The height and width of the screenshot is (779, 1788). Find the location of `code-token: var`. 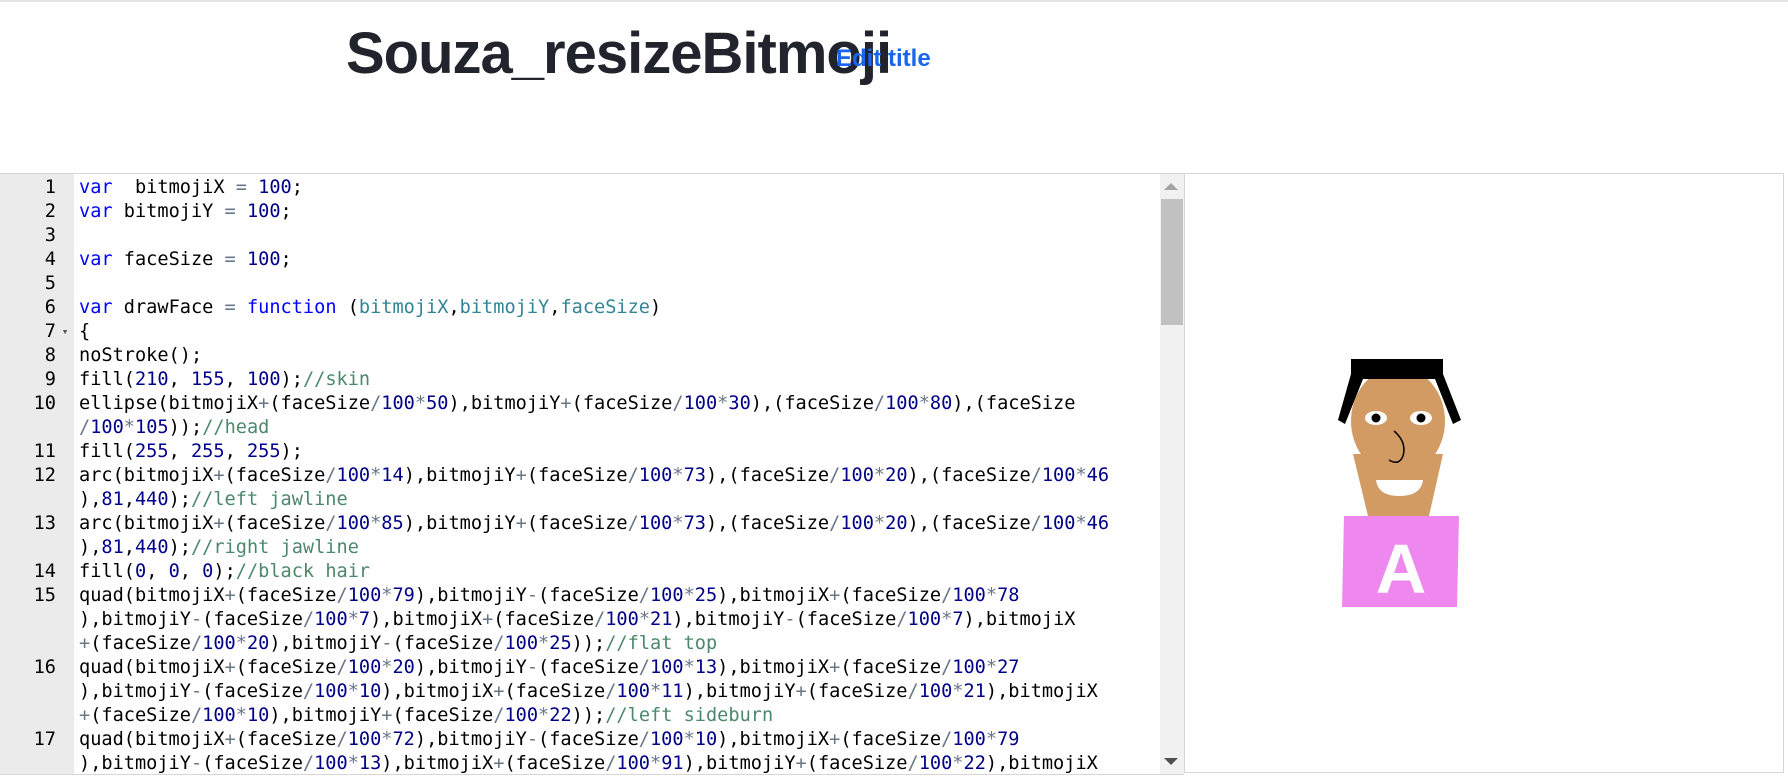

code-token: var is located at coordinates (96, 187).